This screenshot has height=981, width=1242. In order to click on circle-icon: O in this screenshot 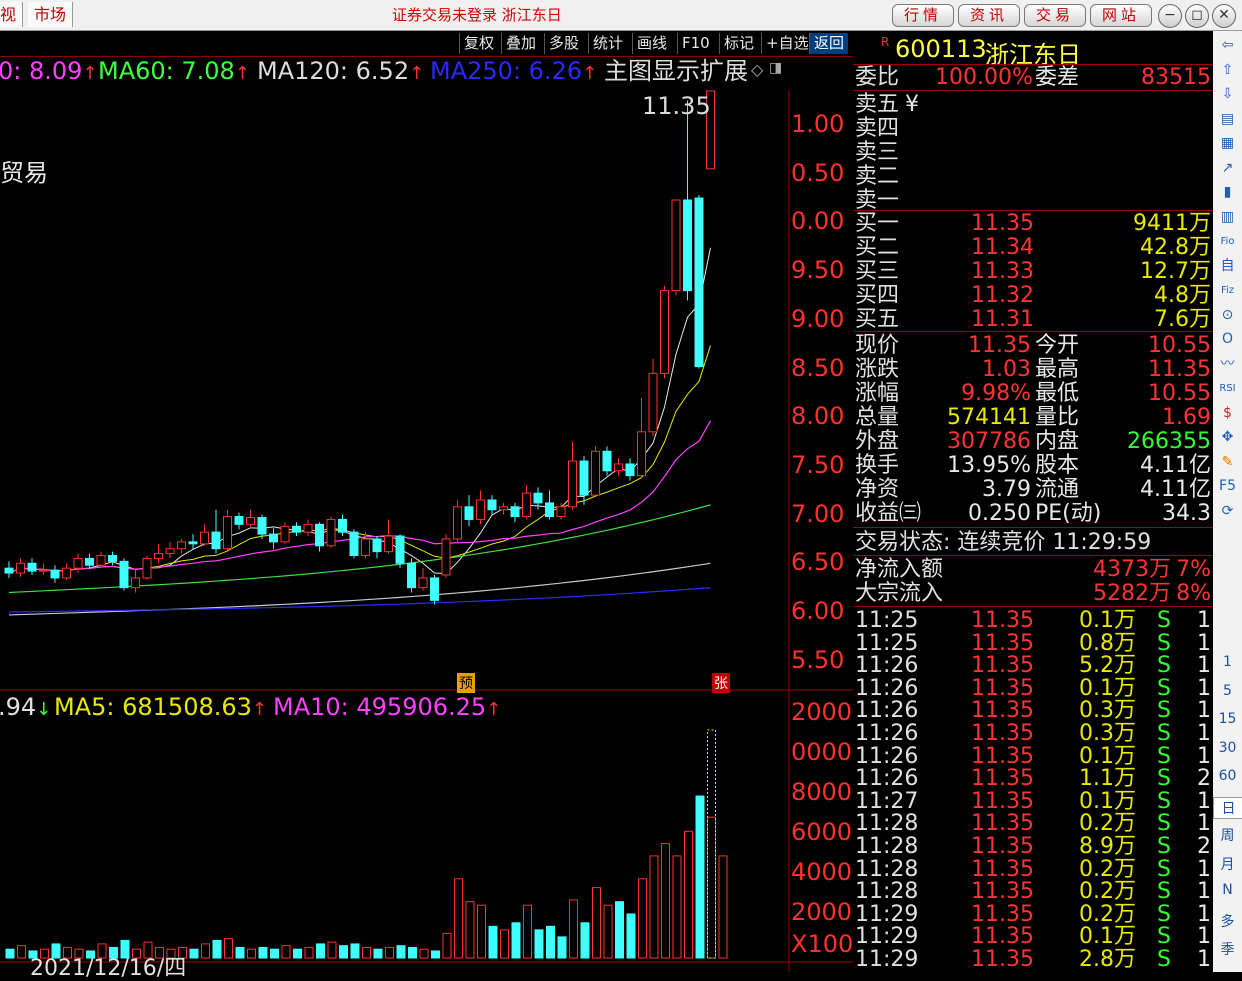, I will do `click(1227, 339)`.